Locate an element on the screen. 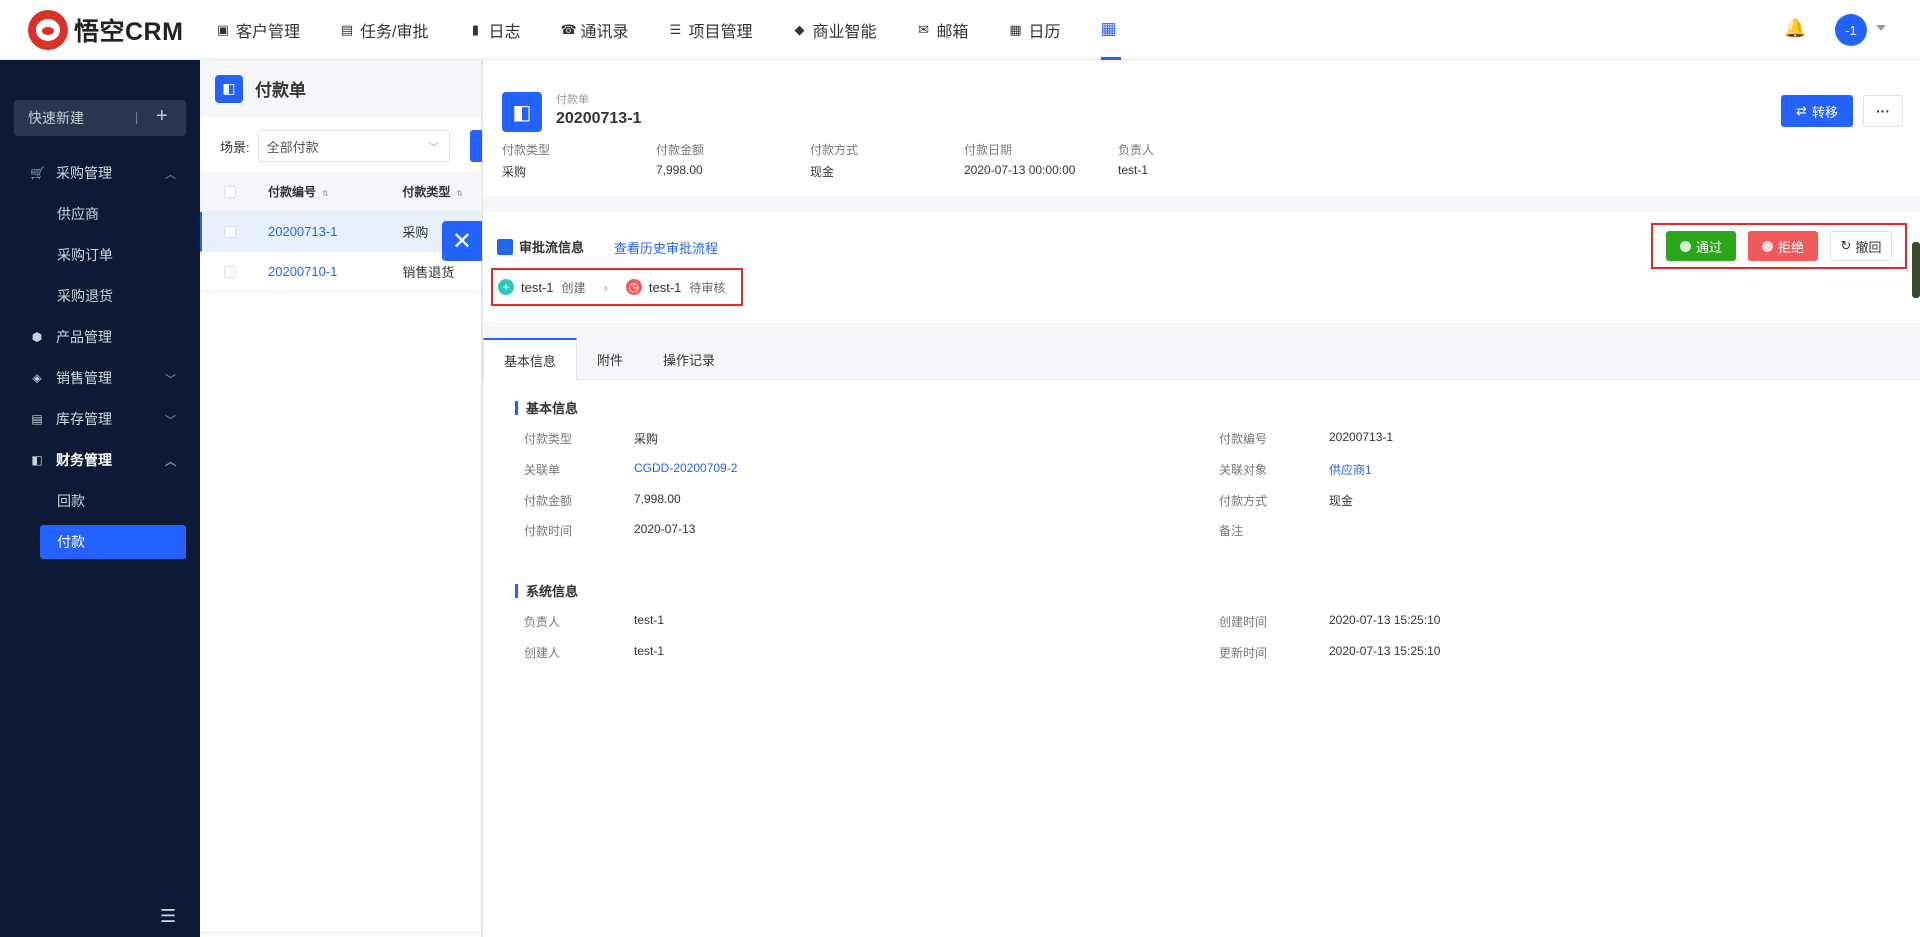 This screenshot has height=937, width=1920. sidebar-item-sales: ◈ 销售管理 ﹀ is located at coordinates (100, 378).